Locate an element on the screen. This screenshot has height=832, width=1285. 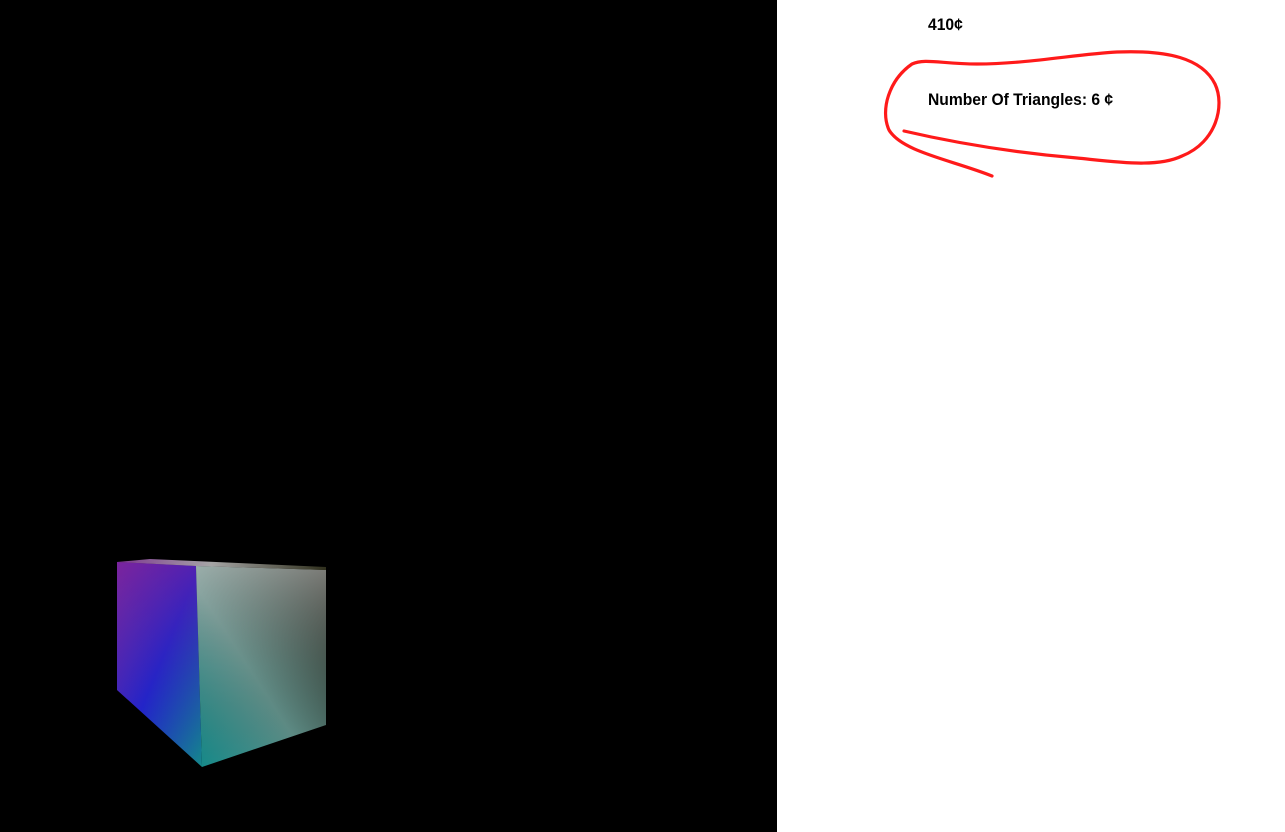
hand-drawn-circle-annotation is located at coordinates (1052, 114).